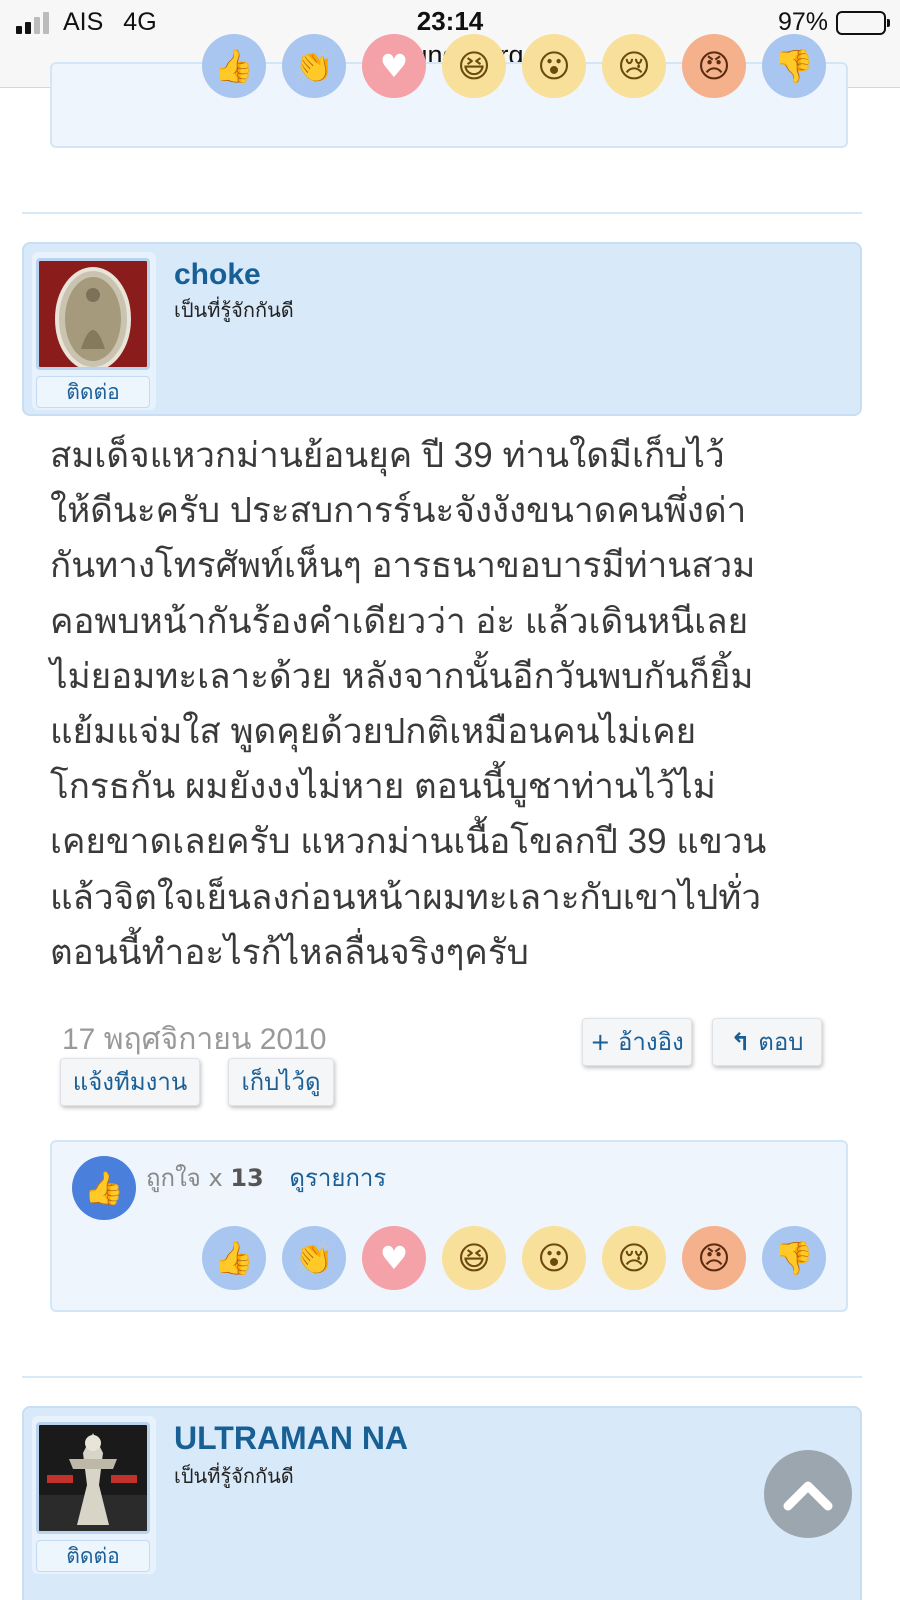 This screenshot has height=1600, width=900. Describe the element at coordinates (289, 952) in the screenshot. I see `post-body-line: ตอนนี้ทำอะไรก้ไหลลื่นจริงๆครับ` at that location.